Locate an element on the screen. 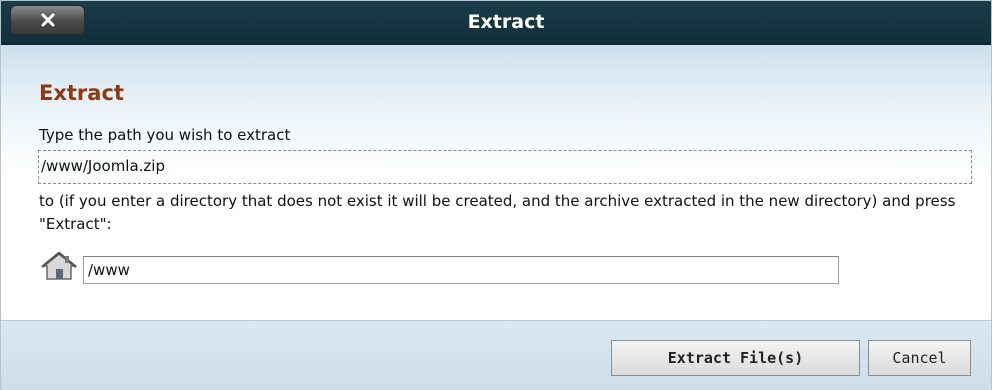 This screenshot has height=390, width=992. cancel-button: Cancel is located at coordinates (919, 358).